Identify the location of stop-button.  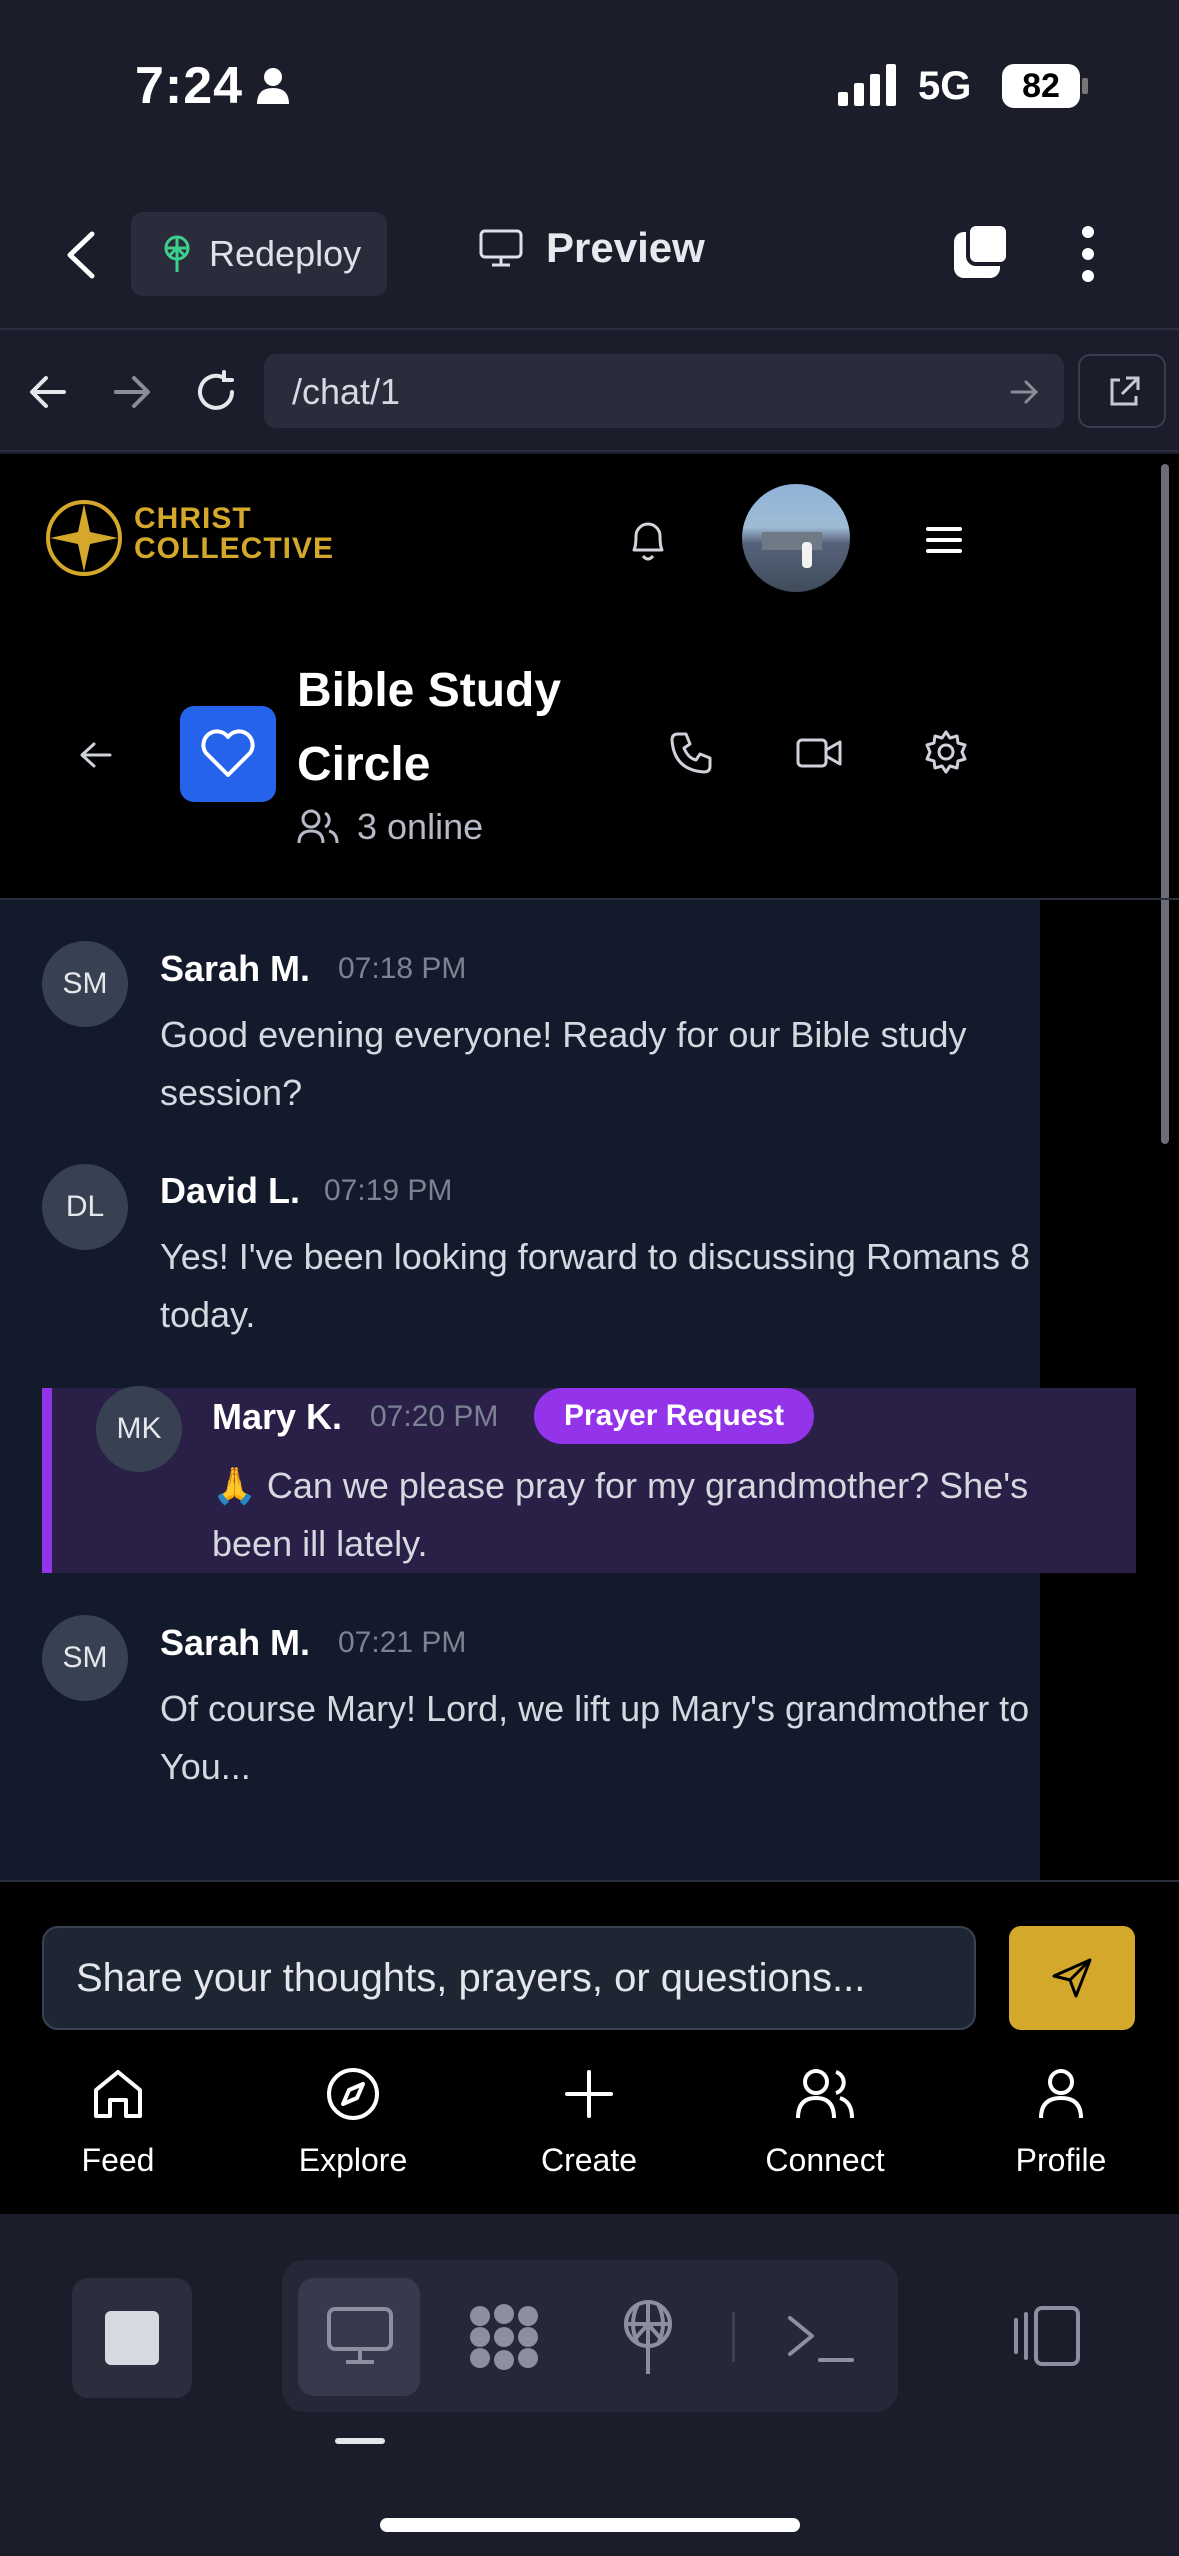
(132, 2338).